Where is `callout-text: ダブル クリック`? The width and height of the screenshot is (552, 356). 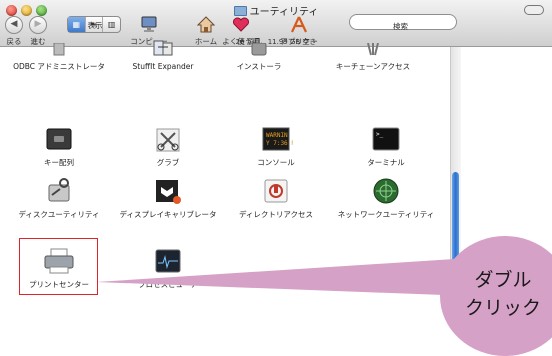
callout-text: ダブル クリック is located at coordinates (503, 294).